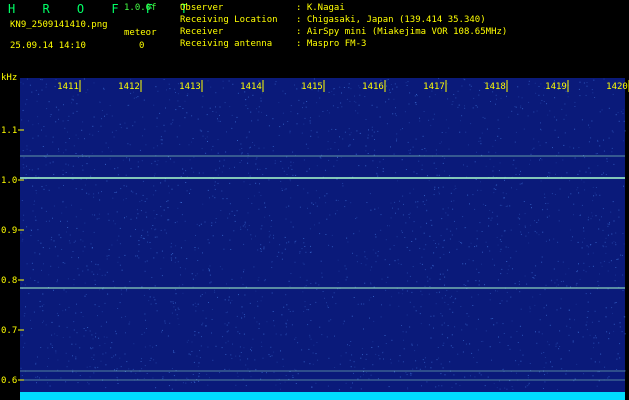 This screenshot has height=400, width=629. What do you see at coordinates (202, 32) in the screenshot?
I see `receiver-key: Receiver` at bounding box center [202, 32].